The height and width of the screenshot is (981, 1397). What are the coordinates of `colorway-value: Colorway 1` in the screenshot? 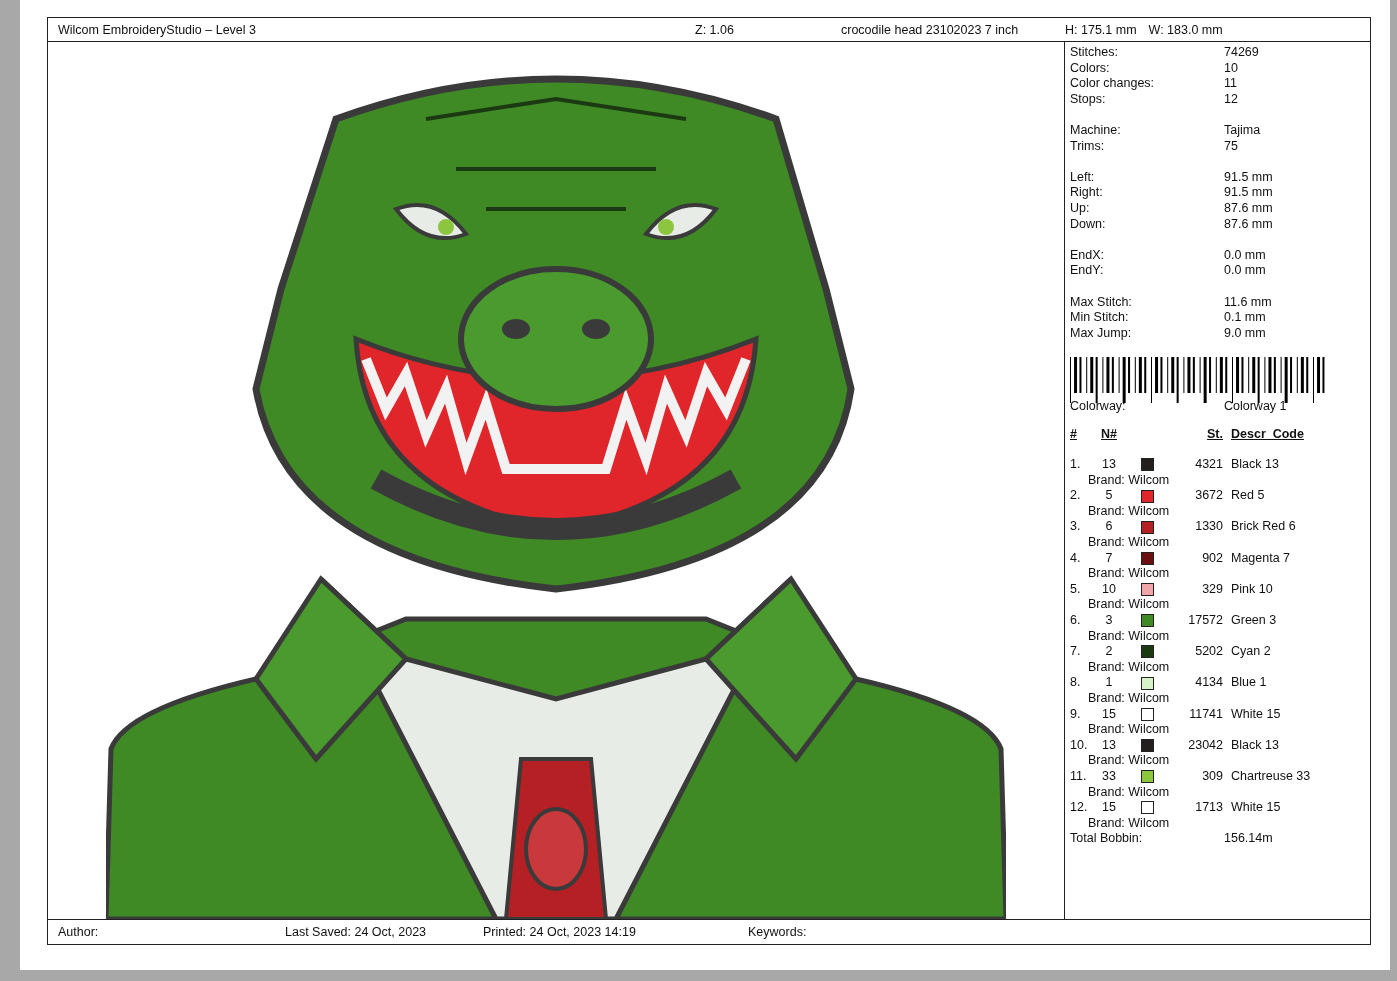 It's located at (1256, 406).